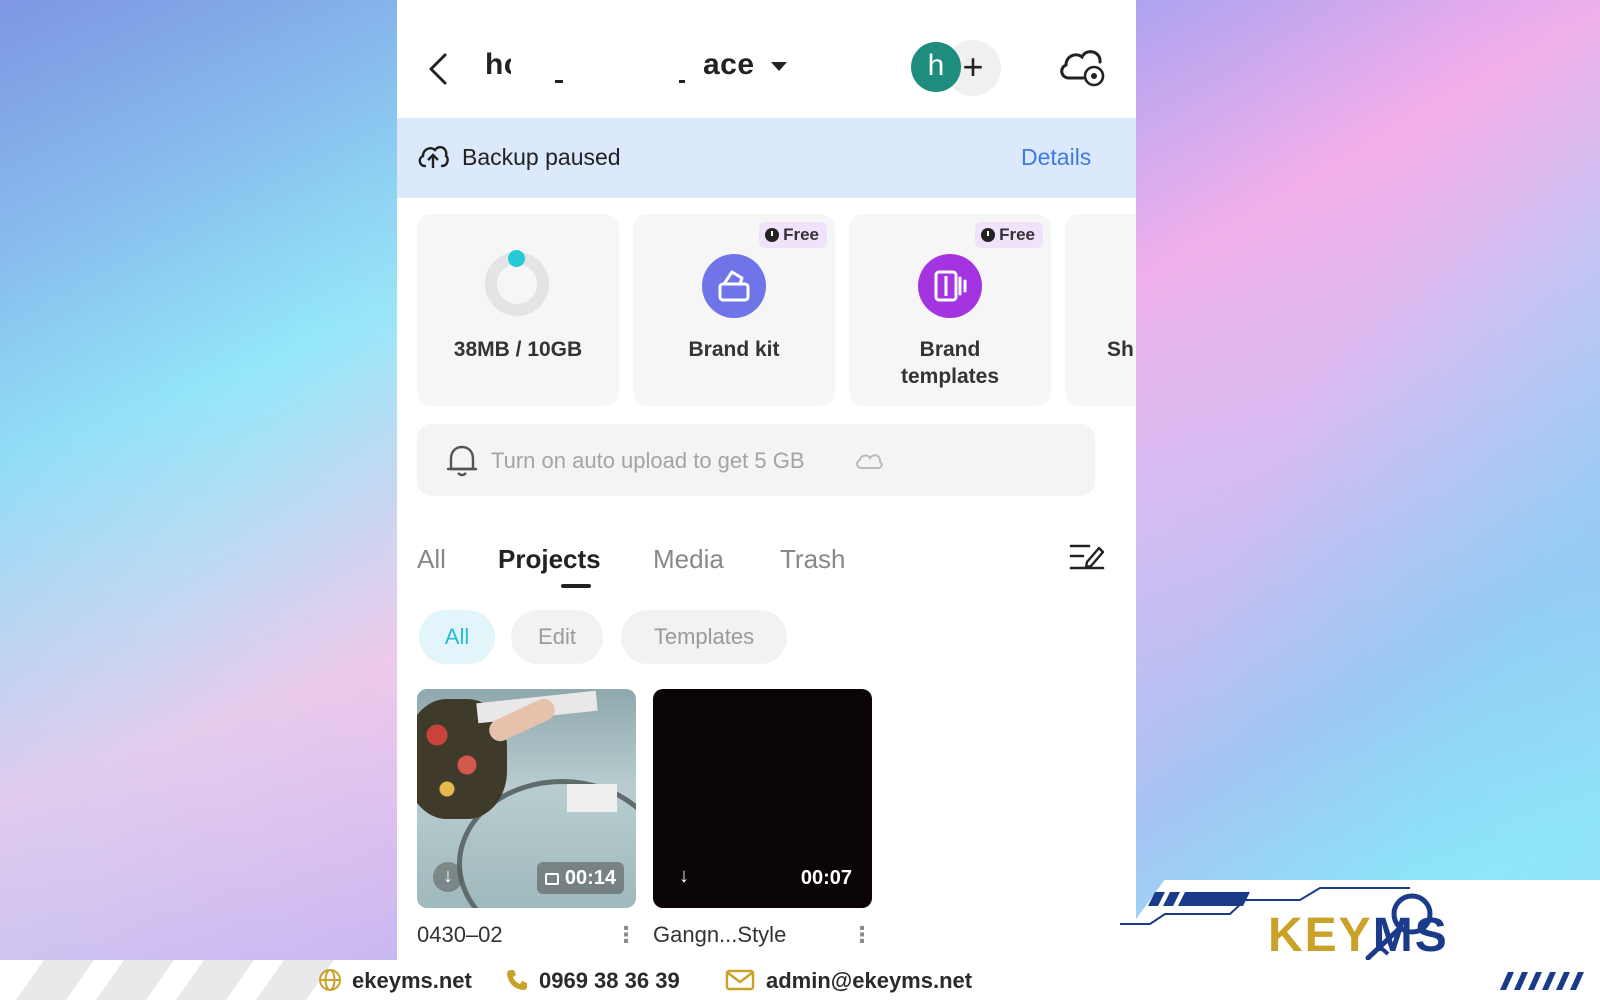 This screenshot has width=1600, height=1000. I want to click on details-link: Details, so click(1056, 157).